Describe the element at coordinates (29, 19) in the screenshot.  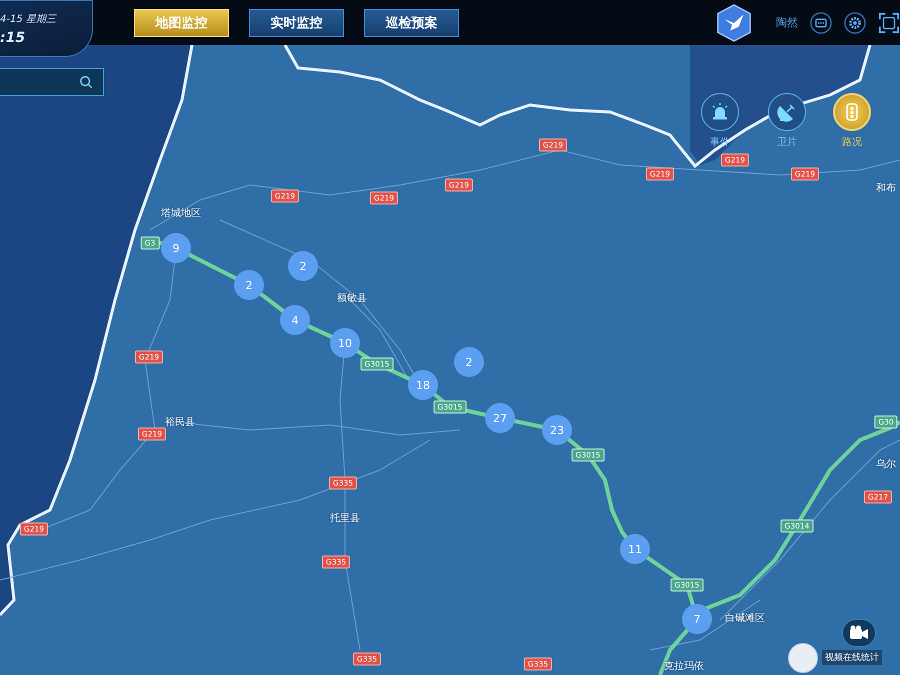
I see `date-text: 4-15 星期三` at that location.